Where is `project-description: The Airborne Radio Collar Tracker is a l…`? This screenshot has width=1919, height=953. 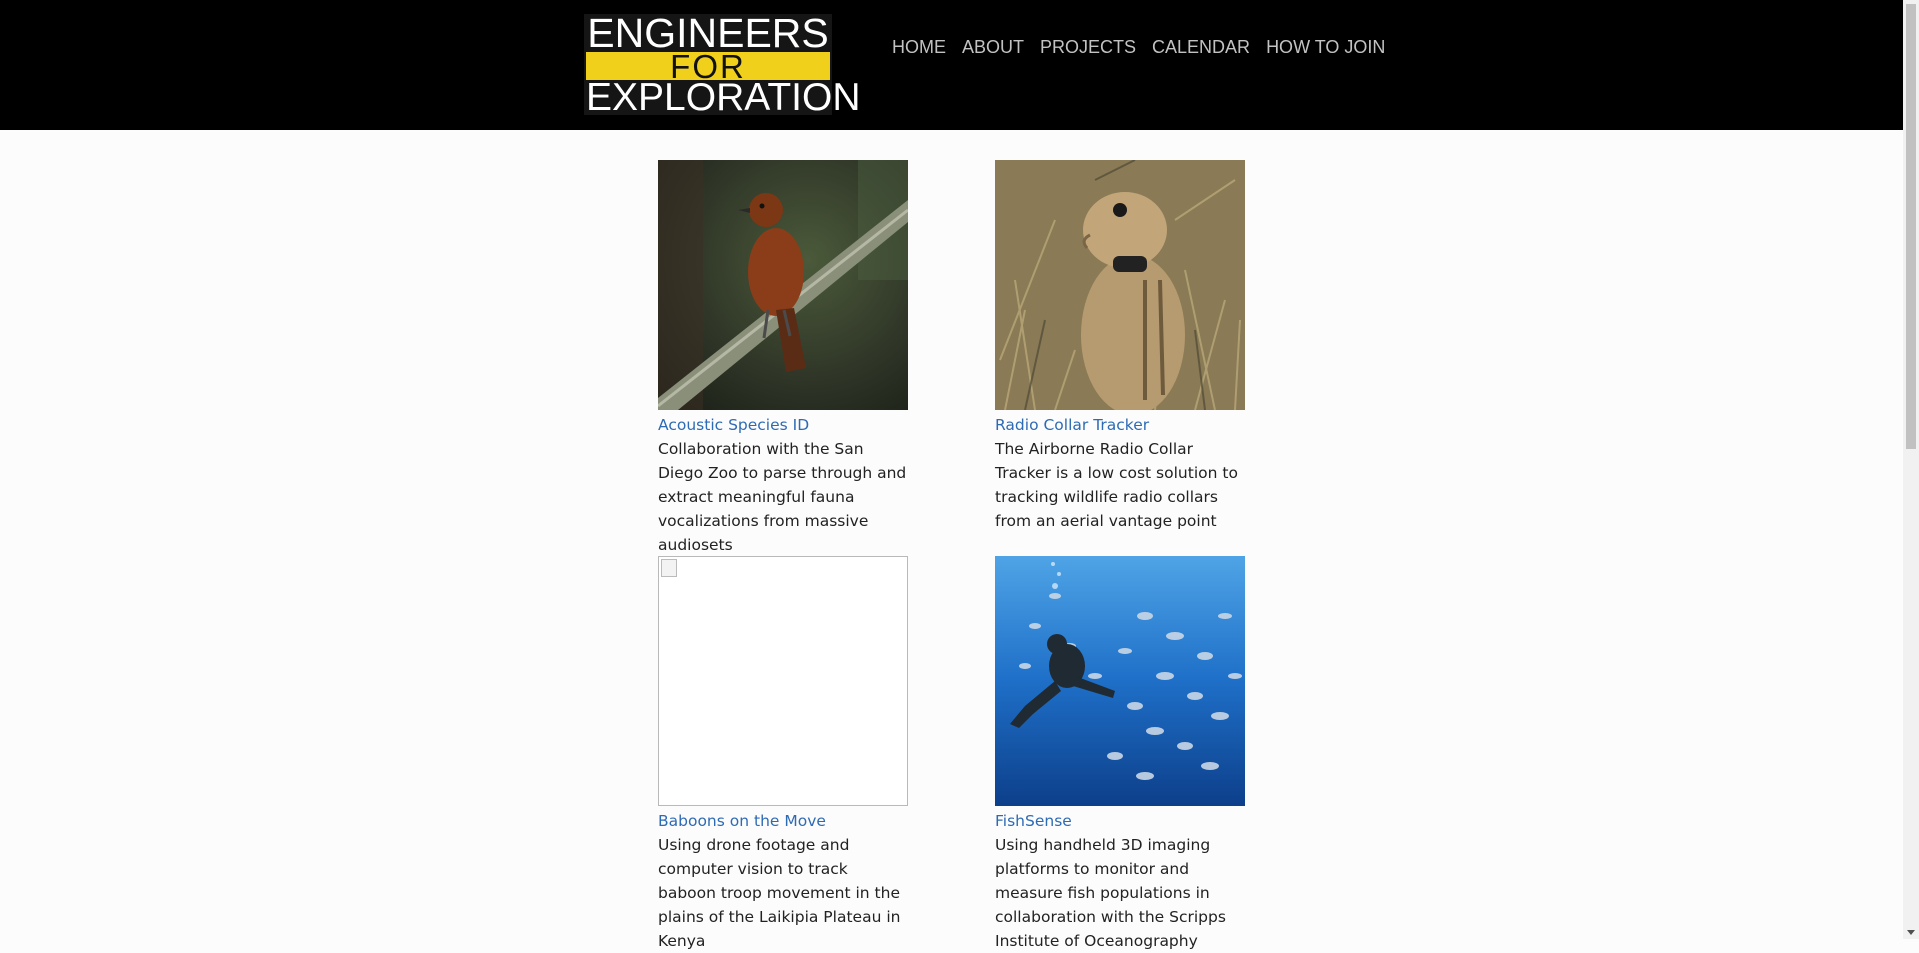 project-description: The Airborne Radio Collar Tracker is a l… is located at coordinates (1116, 485).